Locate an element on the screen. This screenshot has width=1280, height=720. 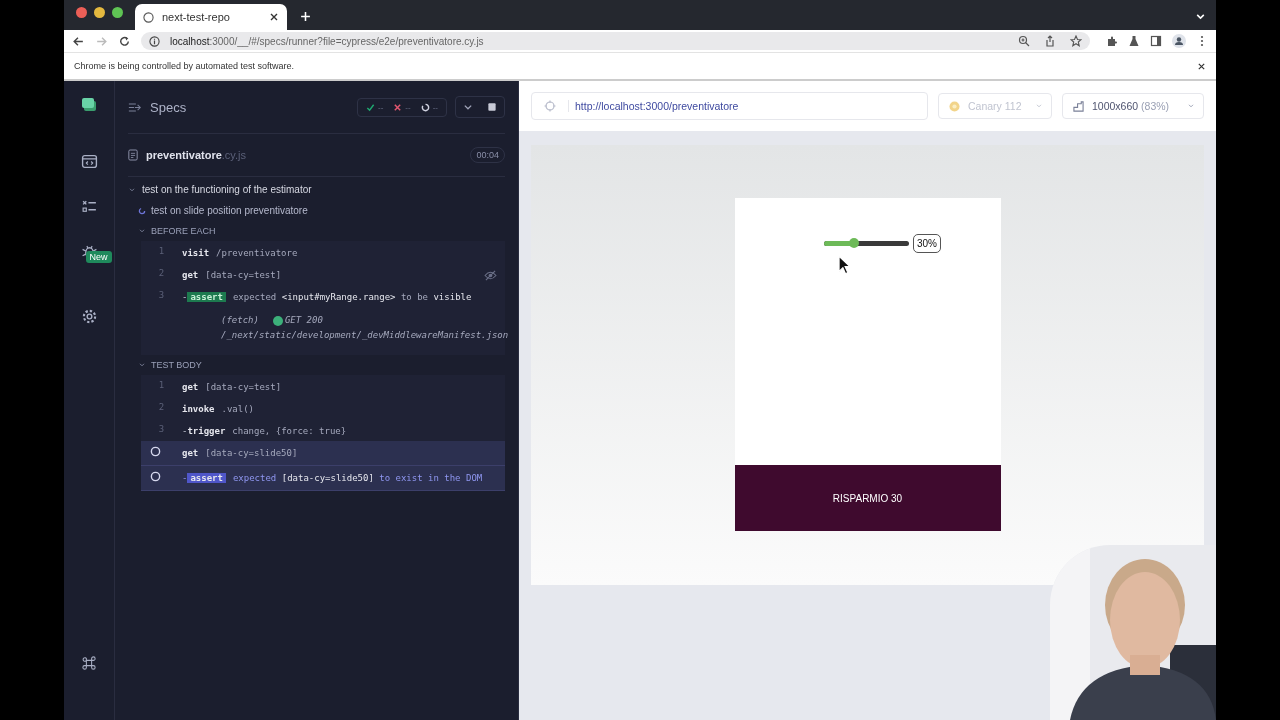
command-name: (fetch) is located at coordinates (240, 320).